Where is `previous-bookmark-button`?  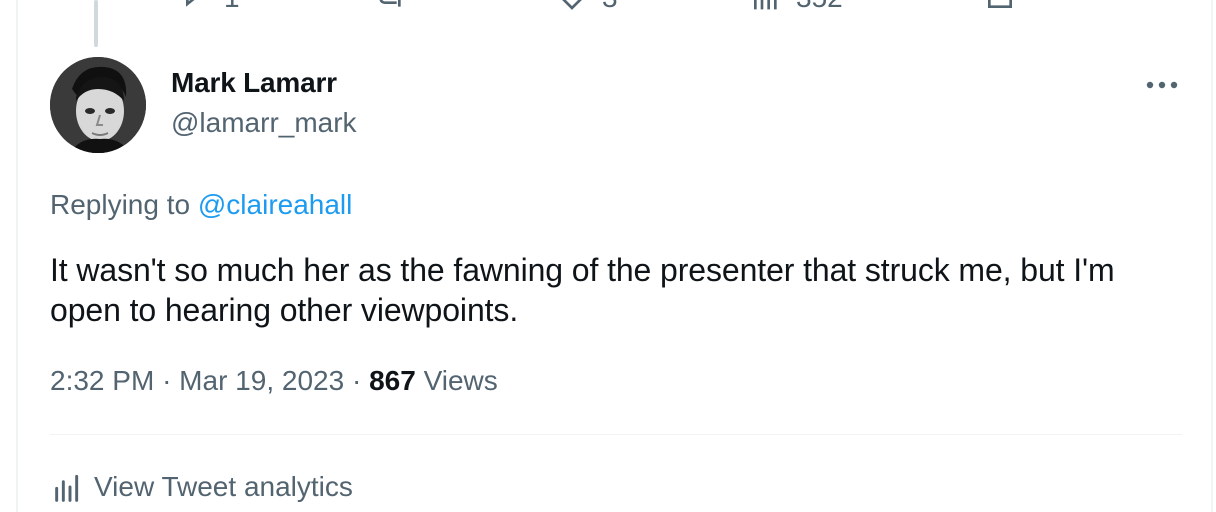 previous-bookmark-button is located at coordinates (1000, 6).